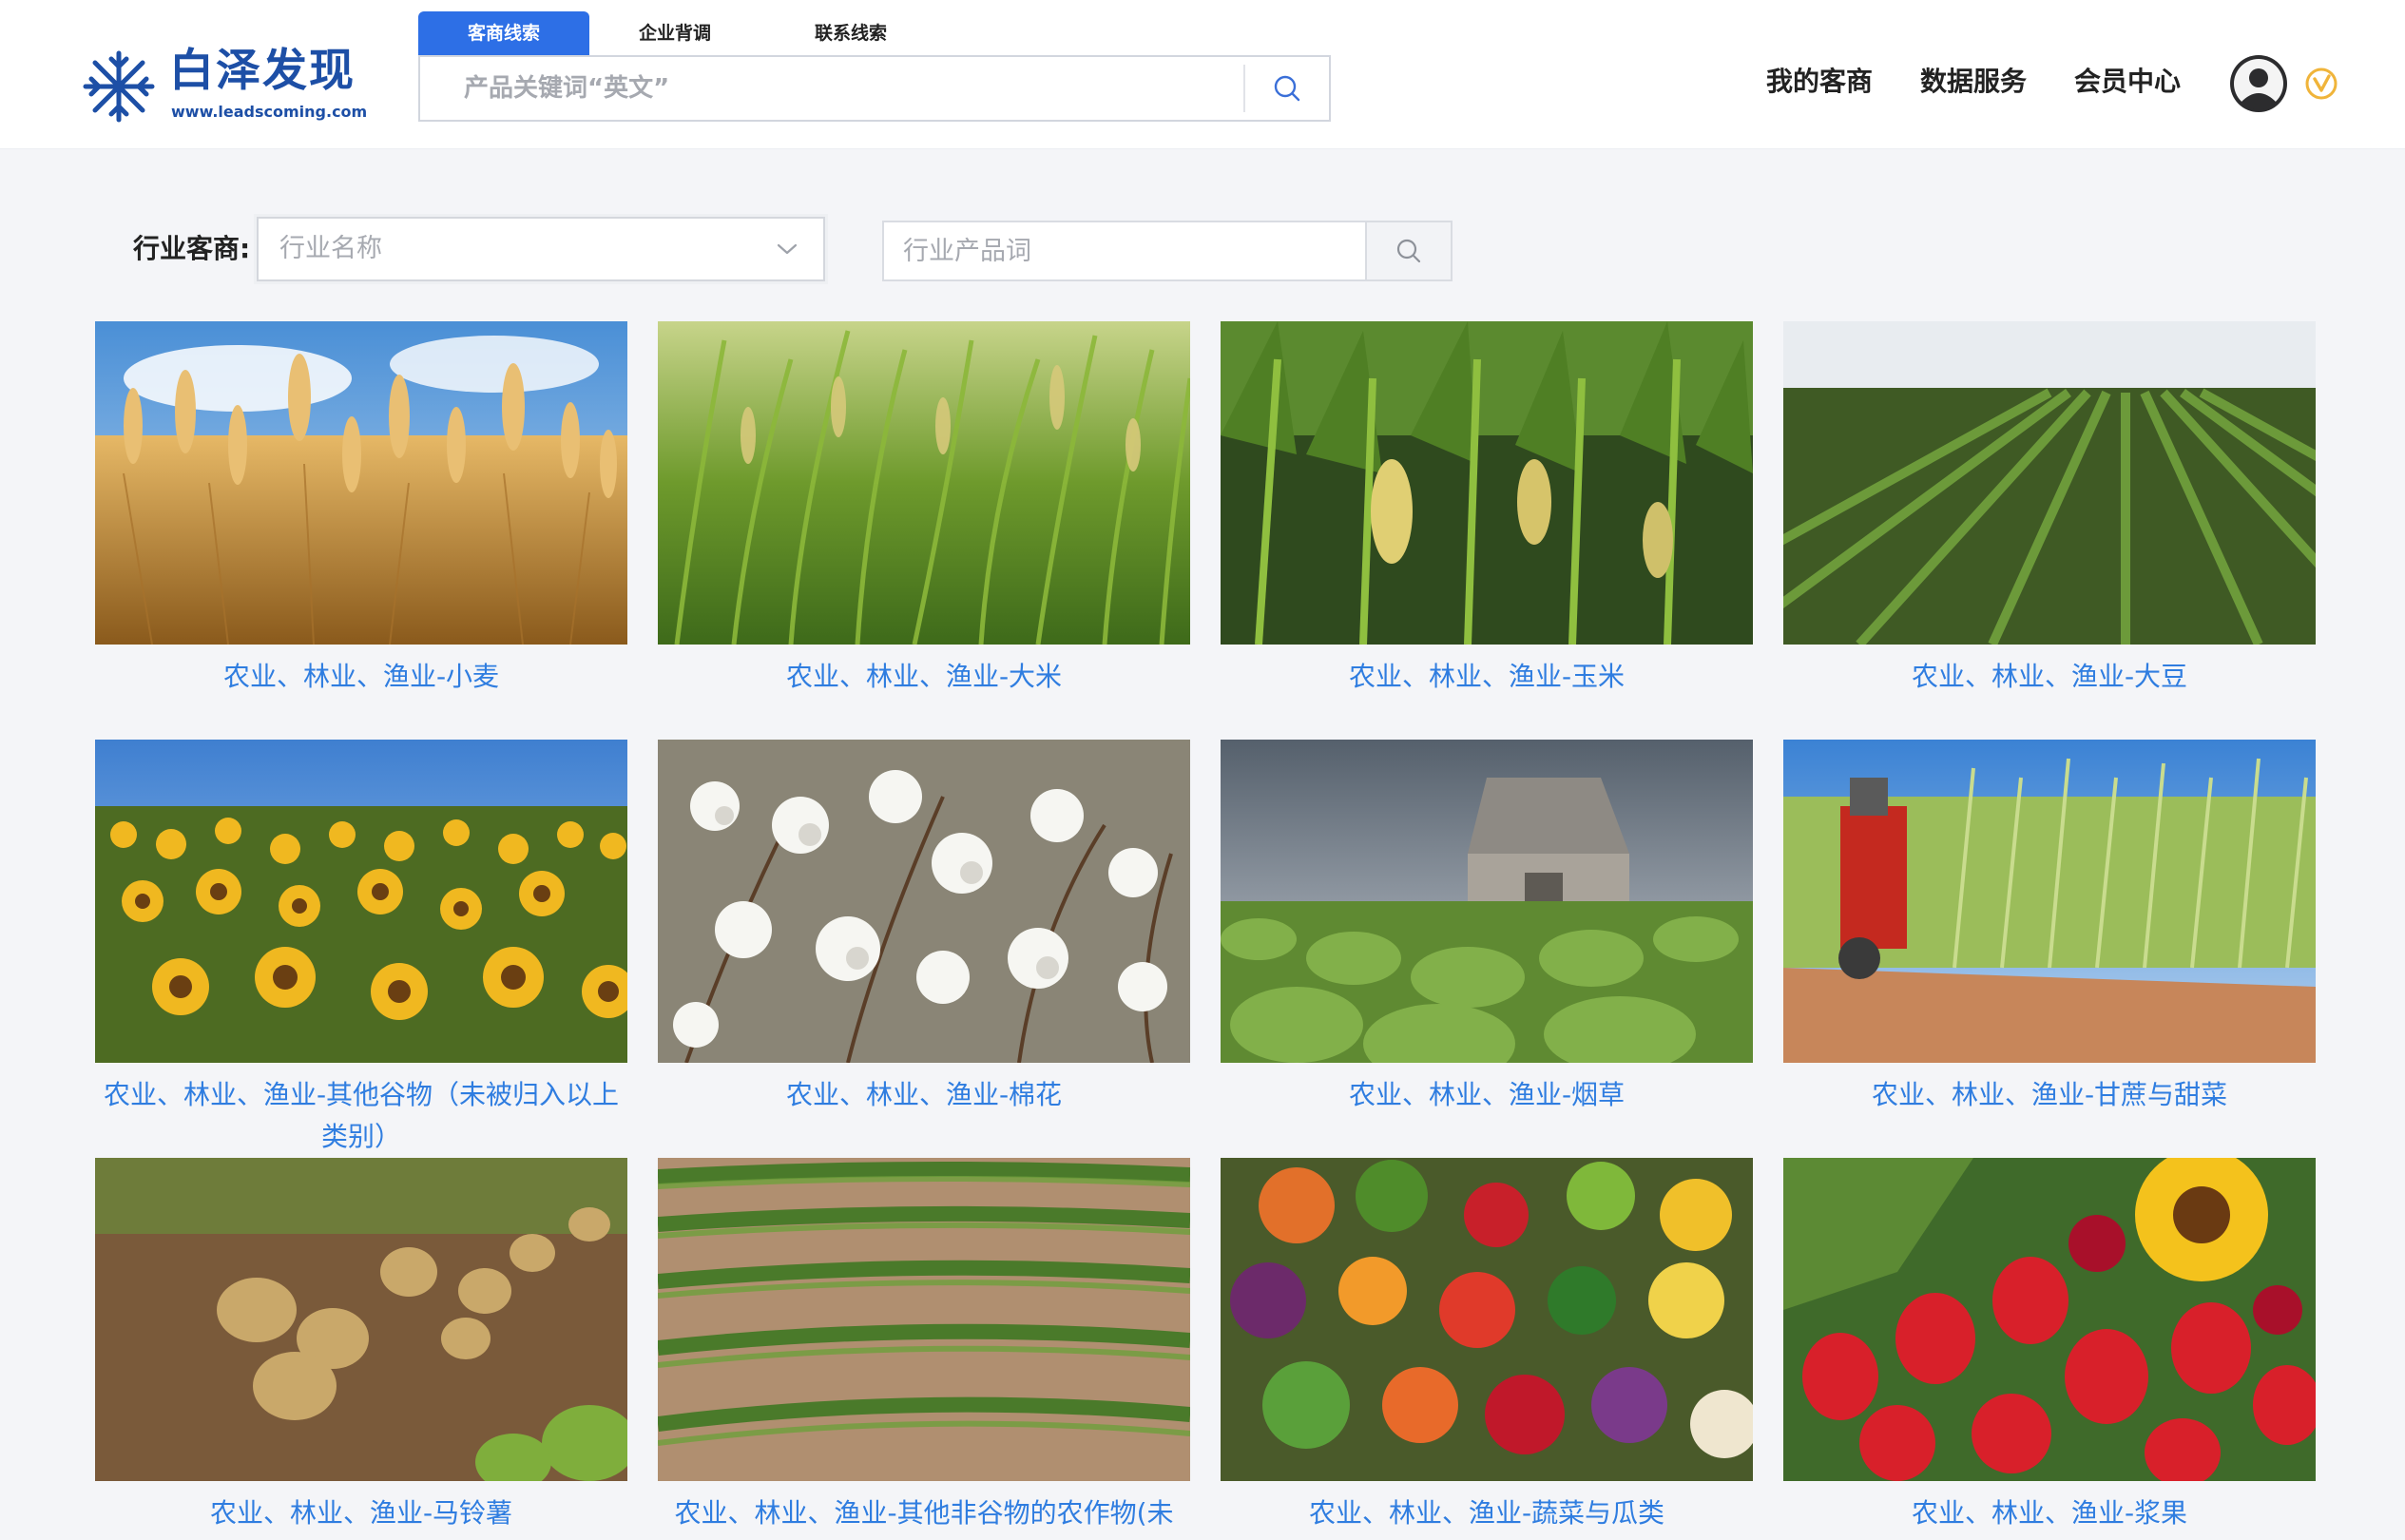 The width and height of the screenshot is (2405, 1540). Describe the element at coordinates (330, 249) in the screenshot. I see `industry-select-placeholder: 行业名称` at that location.